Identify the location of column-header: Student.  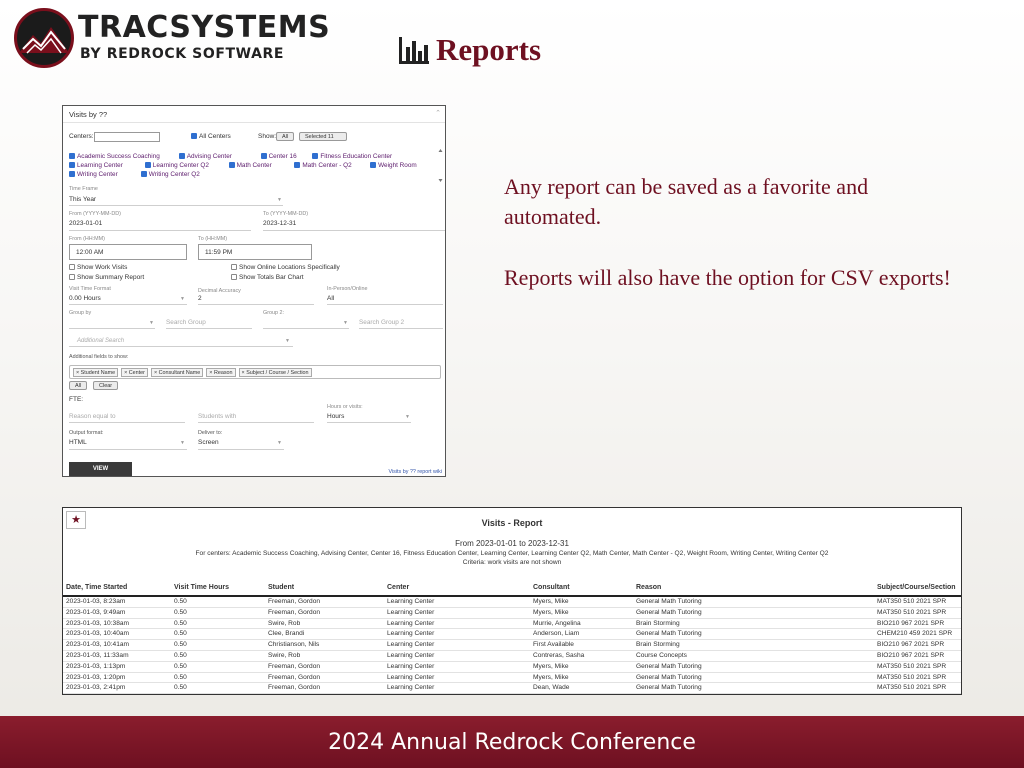
(281, 587).